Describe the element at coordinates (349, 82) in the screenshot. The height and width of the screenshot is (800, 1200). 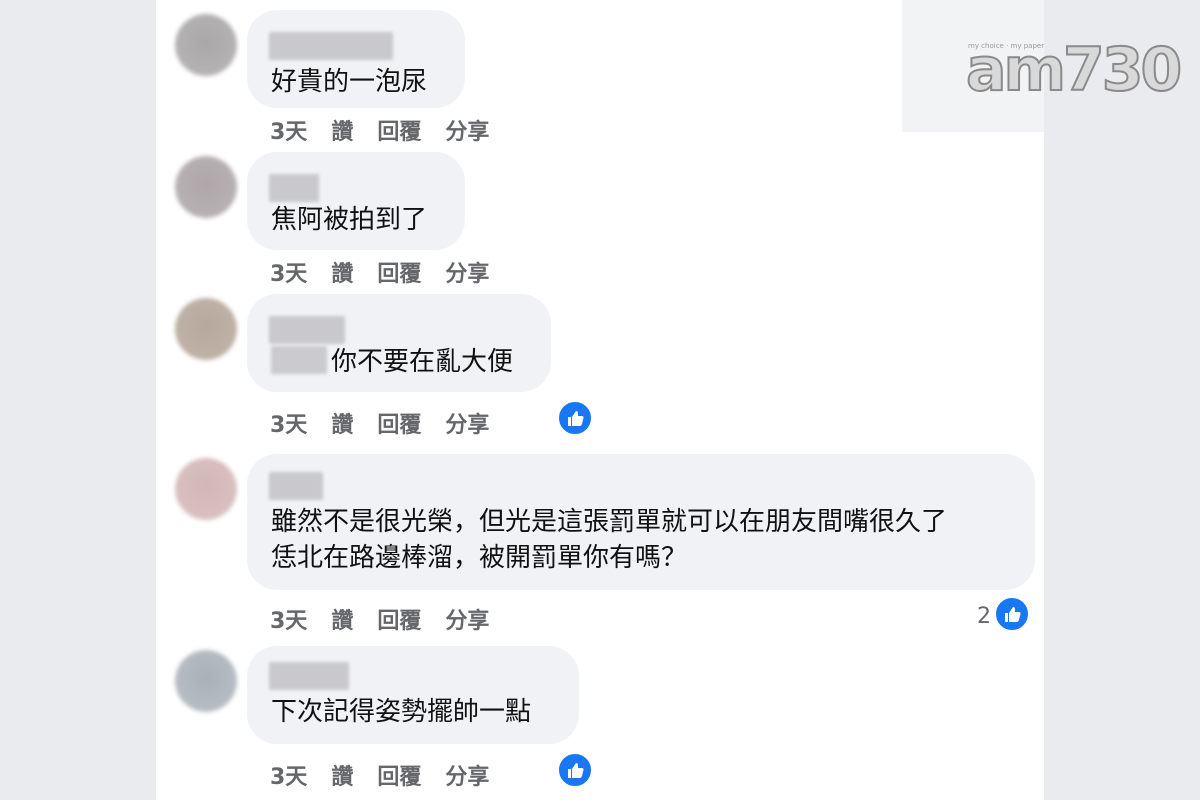
I see `comment-text: 好貴的一泡尿` at that location.